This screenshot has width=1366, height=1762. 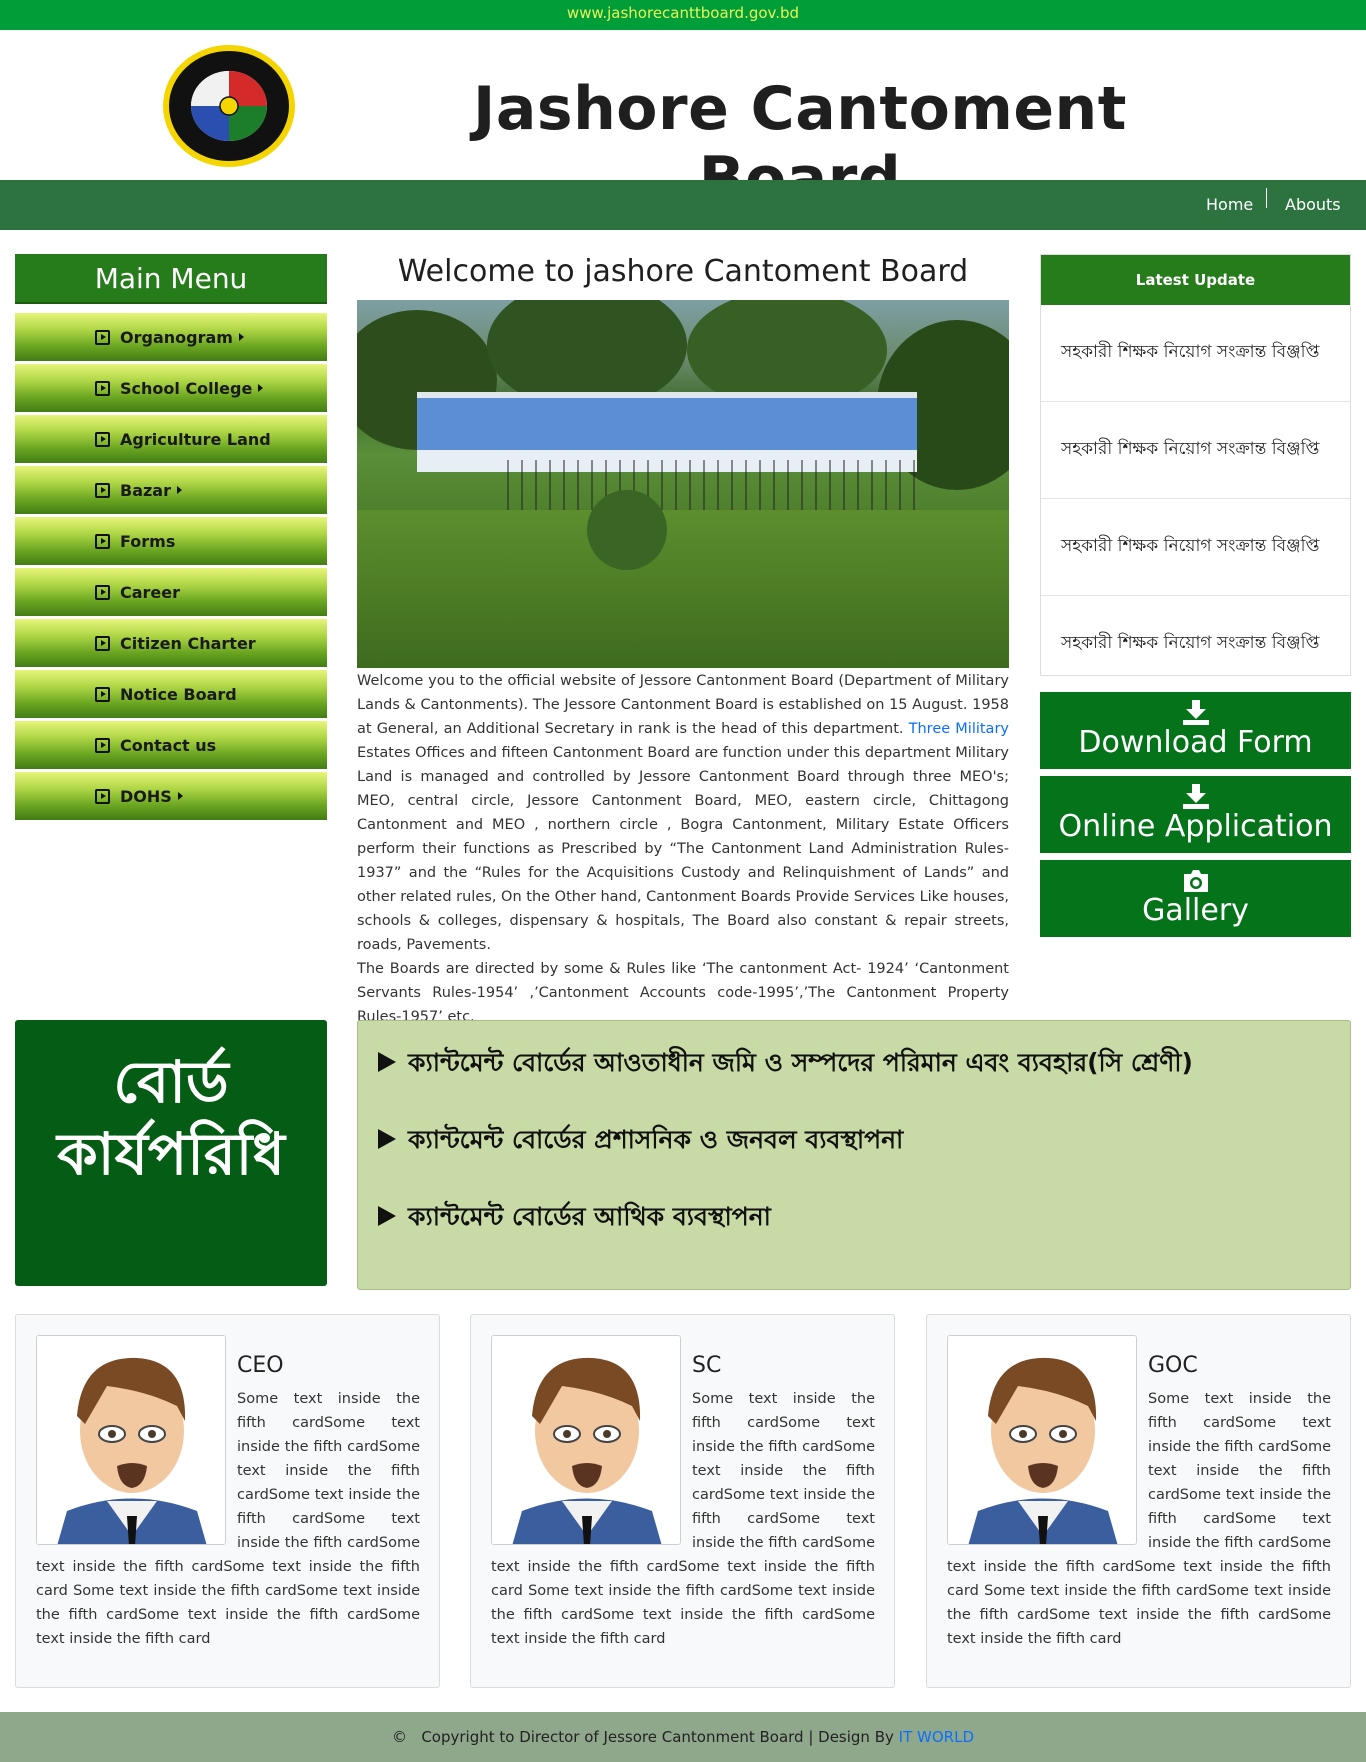 I want to click on sidebar-item-dohs: DOHS, so click(x=171, y=796).